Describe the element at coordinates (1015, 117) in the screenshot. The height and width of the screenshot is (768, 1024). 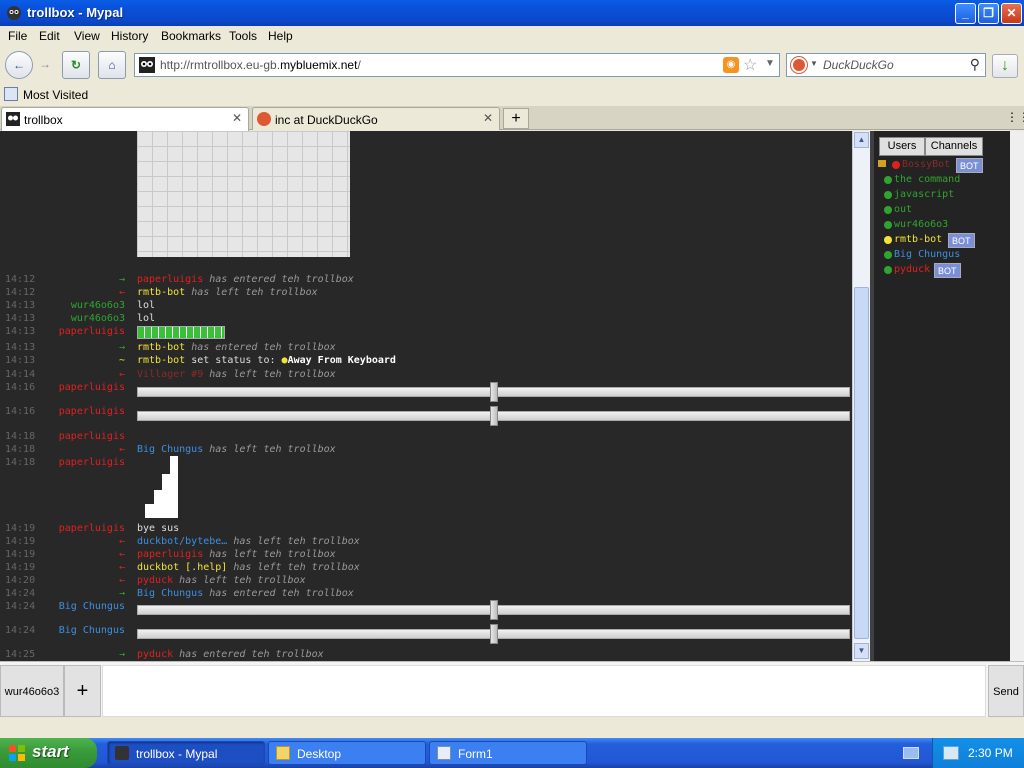
I see `tab-list-icon: ⋮⋮` at that location.